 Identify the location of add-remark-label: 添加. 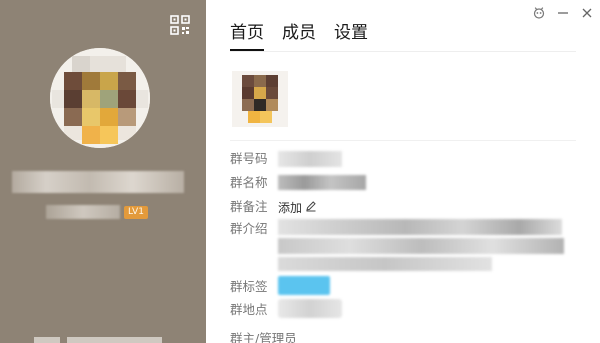
(290, 208).